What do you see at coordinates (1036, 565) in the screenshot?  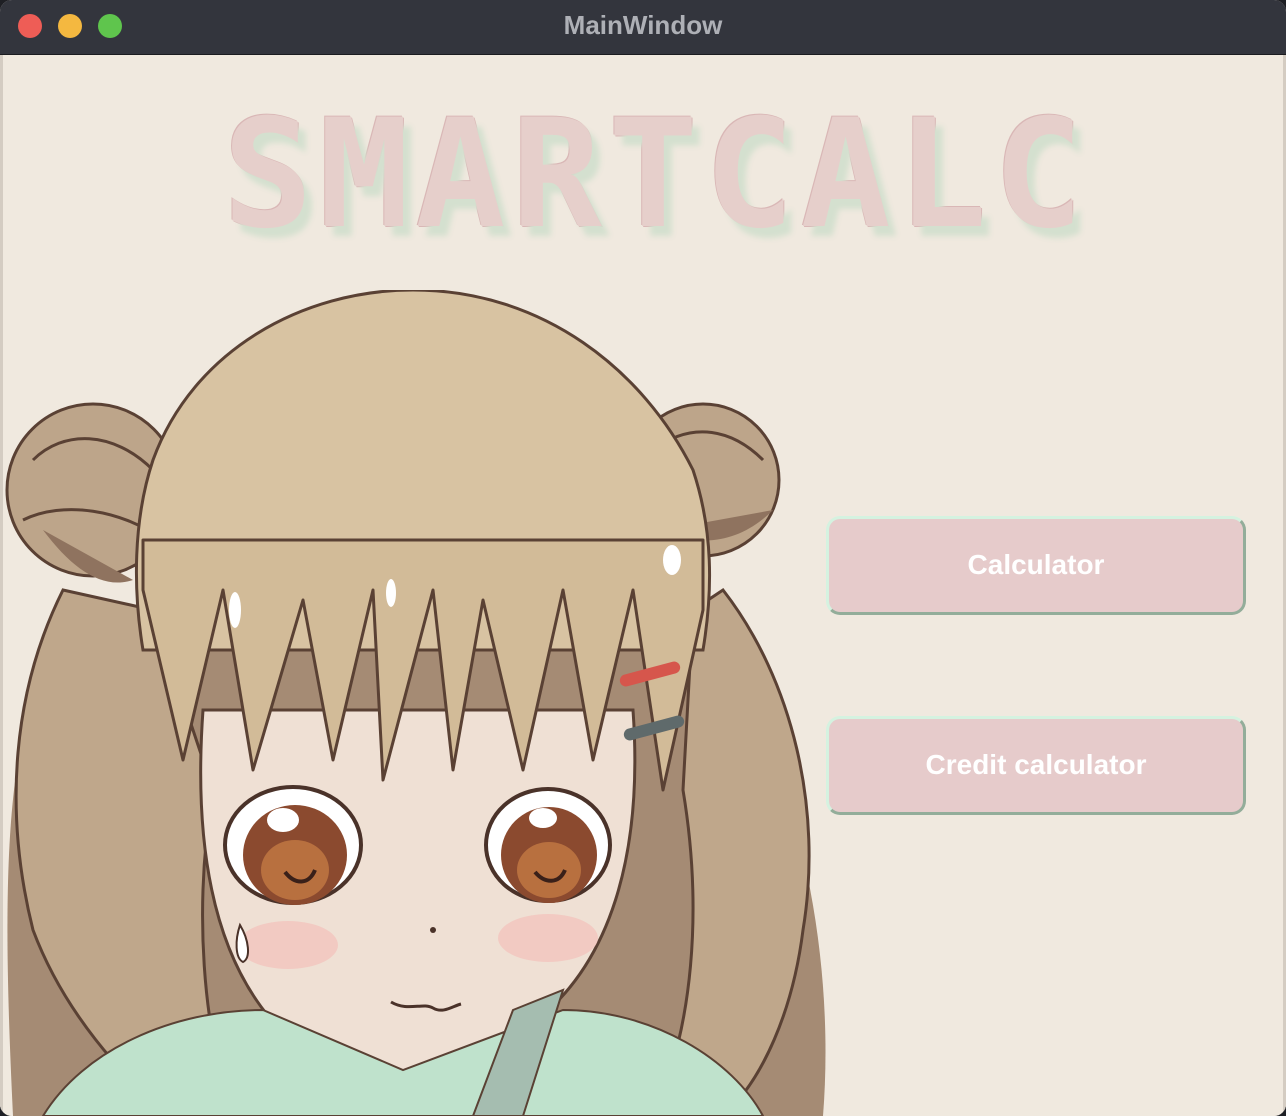 I see `calculator-button: Calculator` at bounding box center [1036, 565].